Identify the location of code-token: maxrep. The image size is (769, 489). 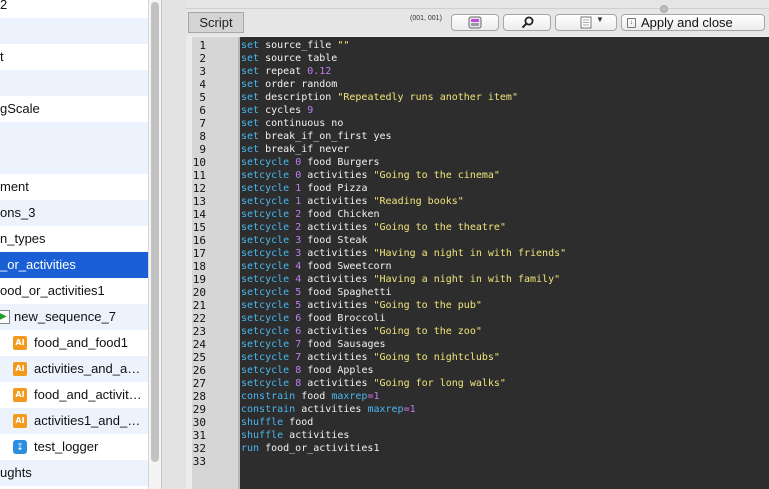
(349, 396).